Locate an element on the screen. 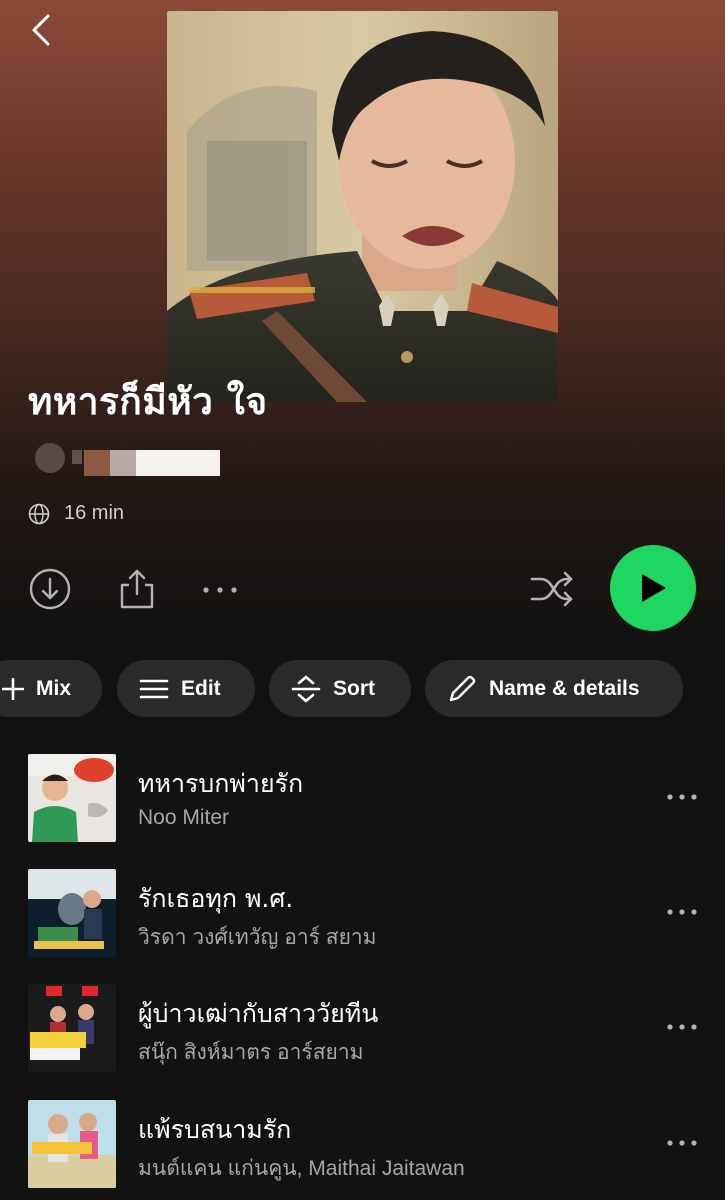 The image size is (725, 1200). sort-icon is located at coordinates (306, 688).